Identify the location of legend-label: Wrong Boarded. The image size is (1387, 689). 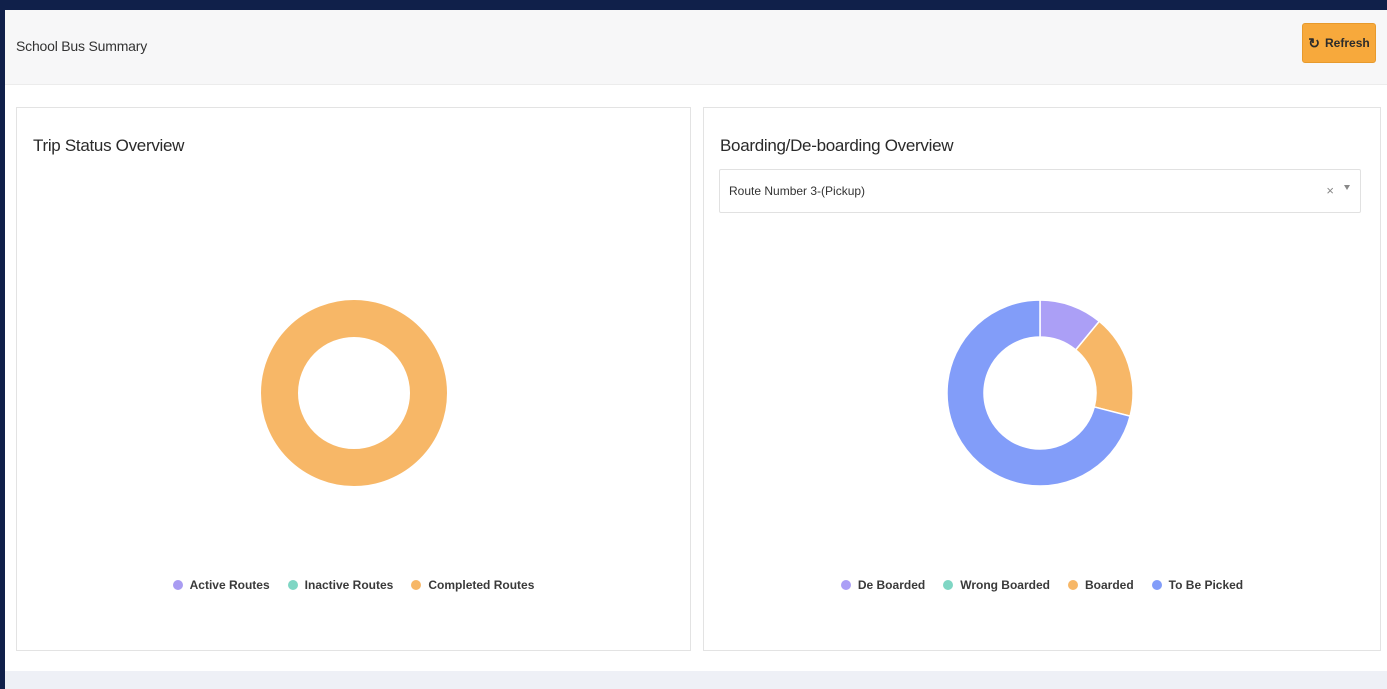
(1005, 585).